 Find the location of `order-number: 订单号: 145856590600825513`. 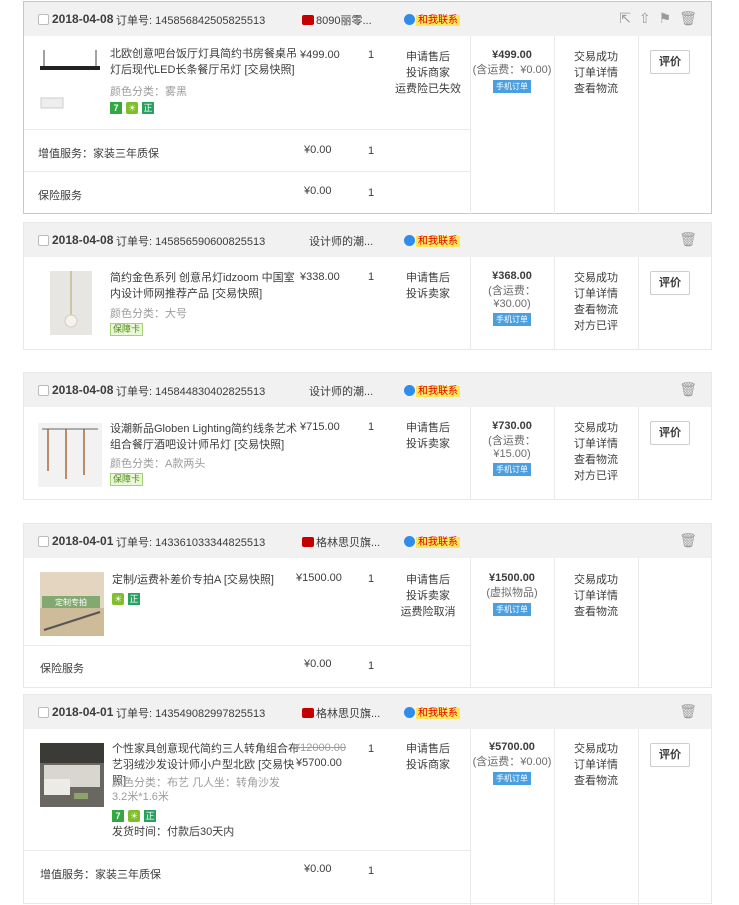

order-number: 订单号: 145856590600825513 is located at coordinates (191, 242).